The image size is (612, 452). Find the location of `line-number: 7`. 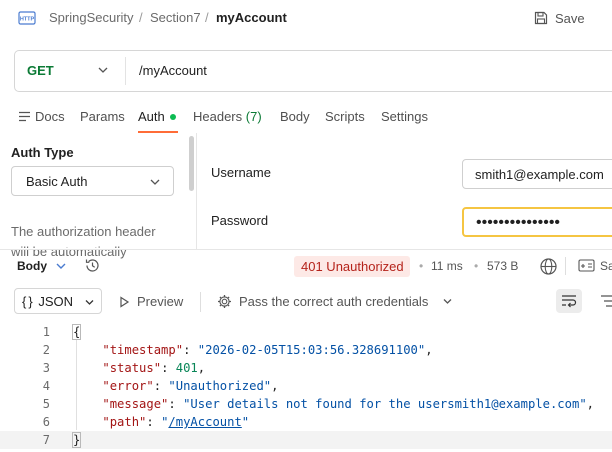

line-number: 7 is located at coordinates (46, 440).